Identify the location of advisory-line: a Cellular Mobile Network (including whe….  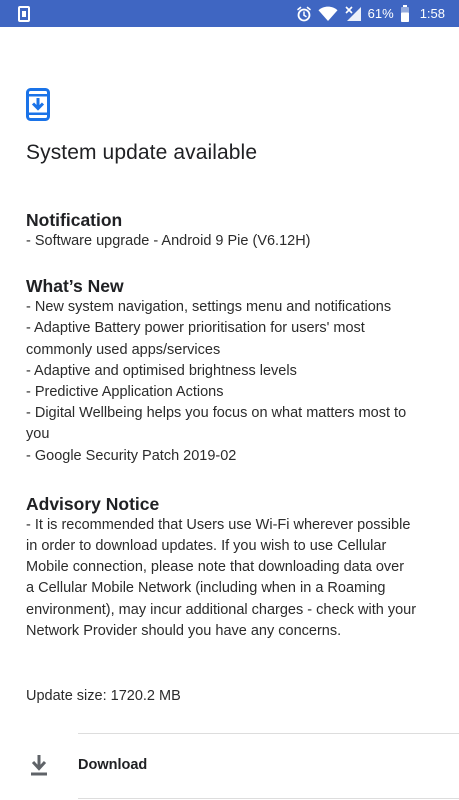
(206, 588).